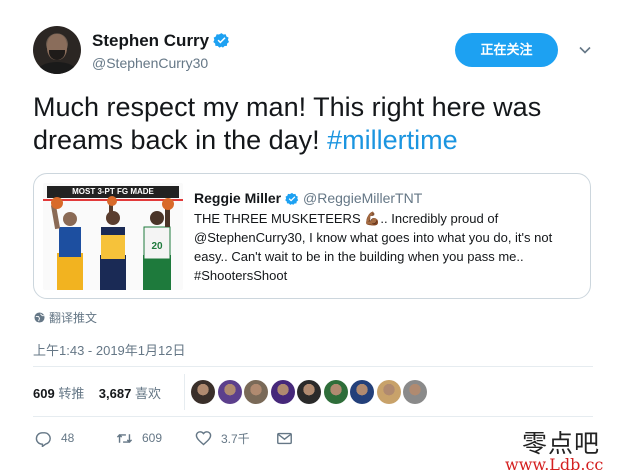 This screenshot has width=627, height=475. Describe the element at coordinates (554, 464) in the screenshot. I see `watermark-url: www.Ldb.cc` at that location.